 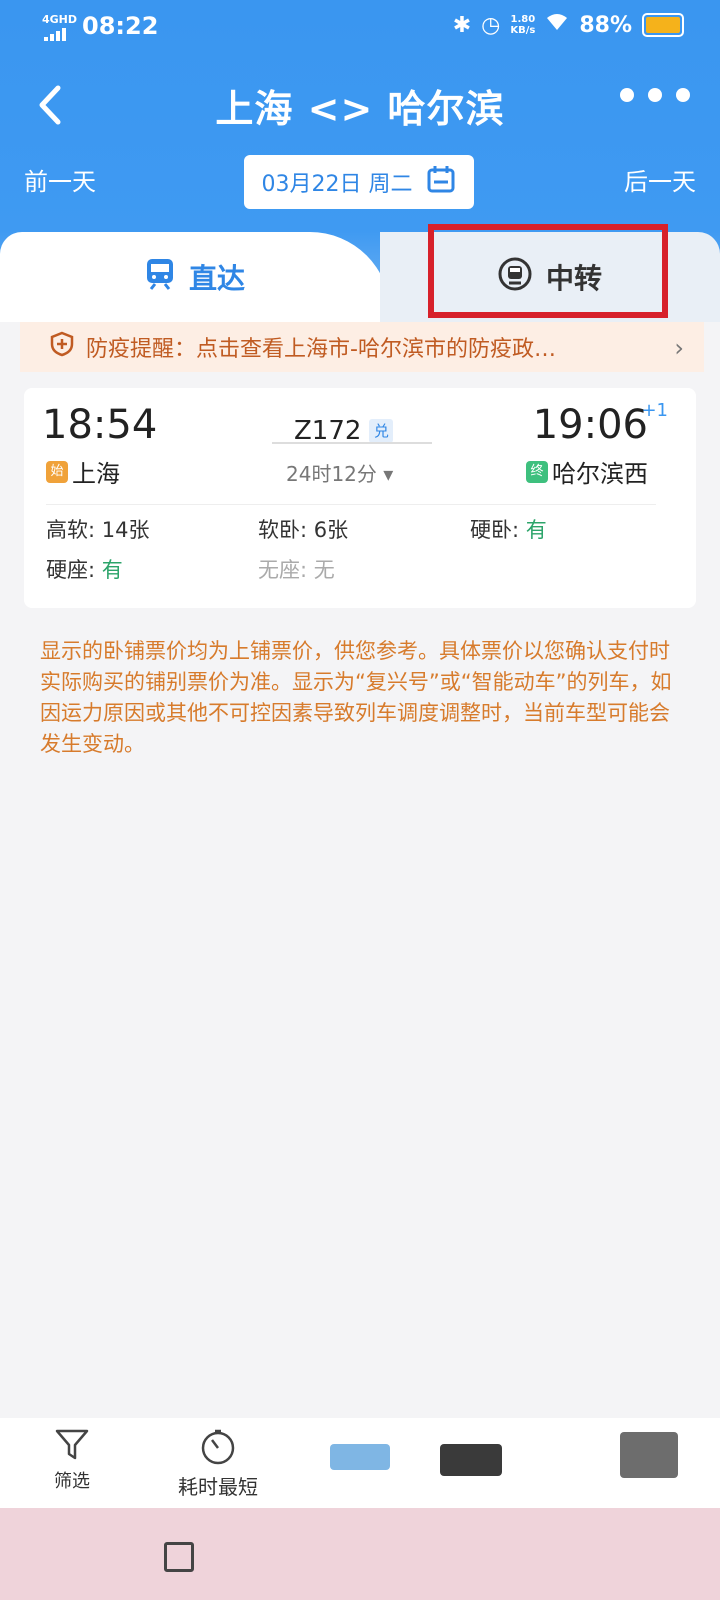 What do you see at coordinates (71, 530) in the screenshot?
I see `seat-label: 高软:` at bounding box center [71, 530].